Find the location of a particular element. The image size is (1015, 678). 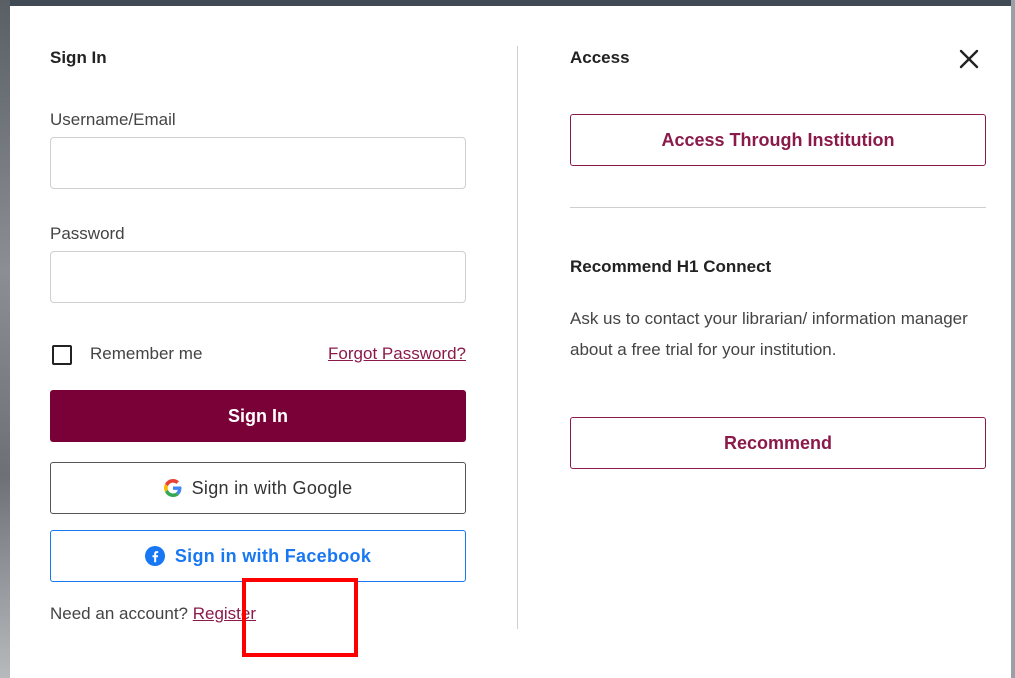

close-button is located at coordinates (969, 59).